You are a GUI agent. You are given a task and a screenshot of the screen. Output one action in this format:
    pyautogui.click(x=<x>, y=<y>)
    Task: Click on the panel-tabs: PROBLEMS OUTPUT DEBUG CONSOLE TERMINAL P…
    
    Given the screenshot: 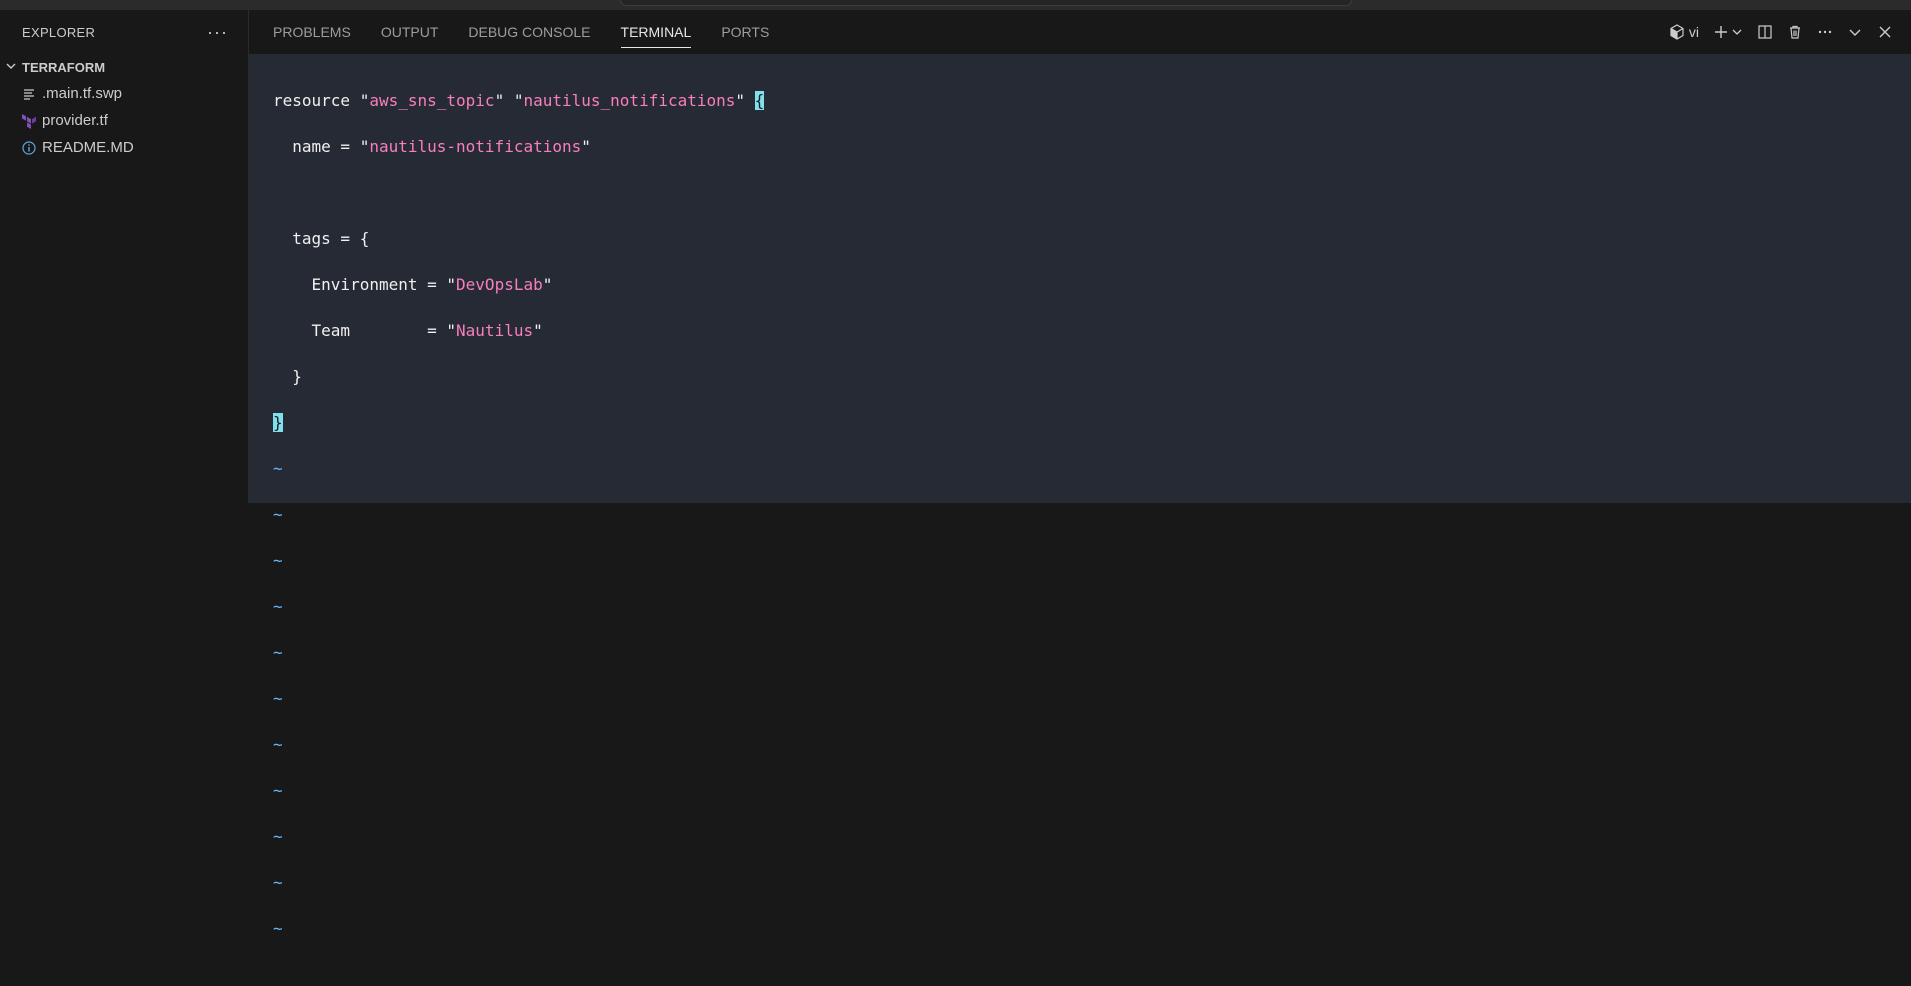 What is the action you would take?
    pyautogui.click(x=1080, y=32)
    